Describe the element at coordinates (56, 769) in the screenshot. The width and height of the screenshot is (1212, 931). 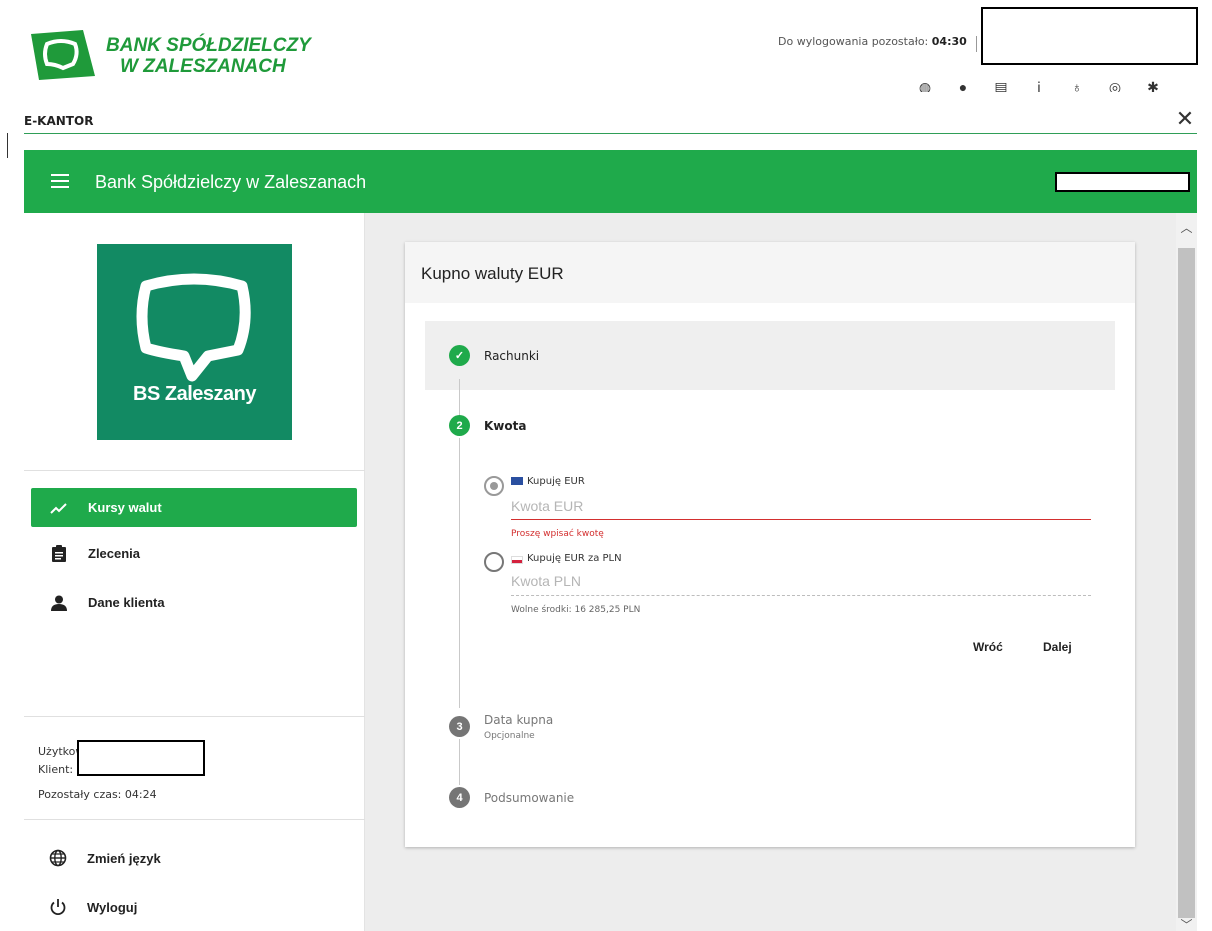
I see `client-label: Klient:` at that location.